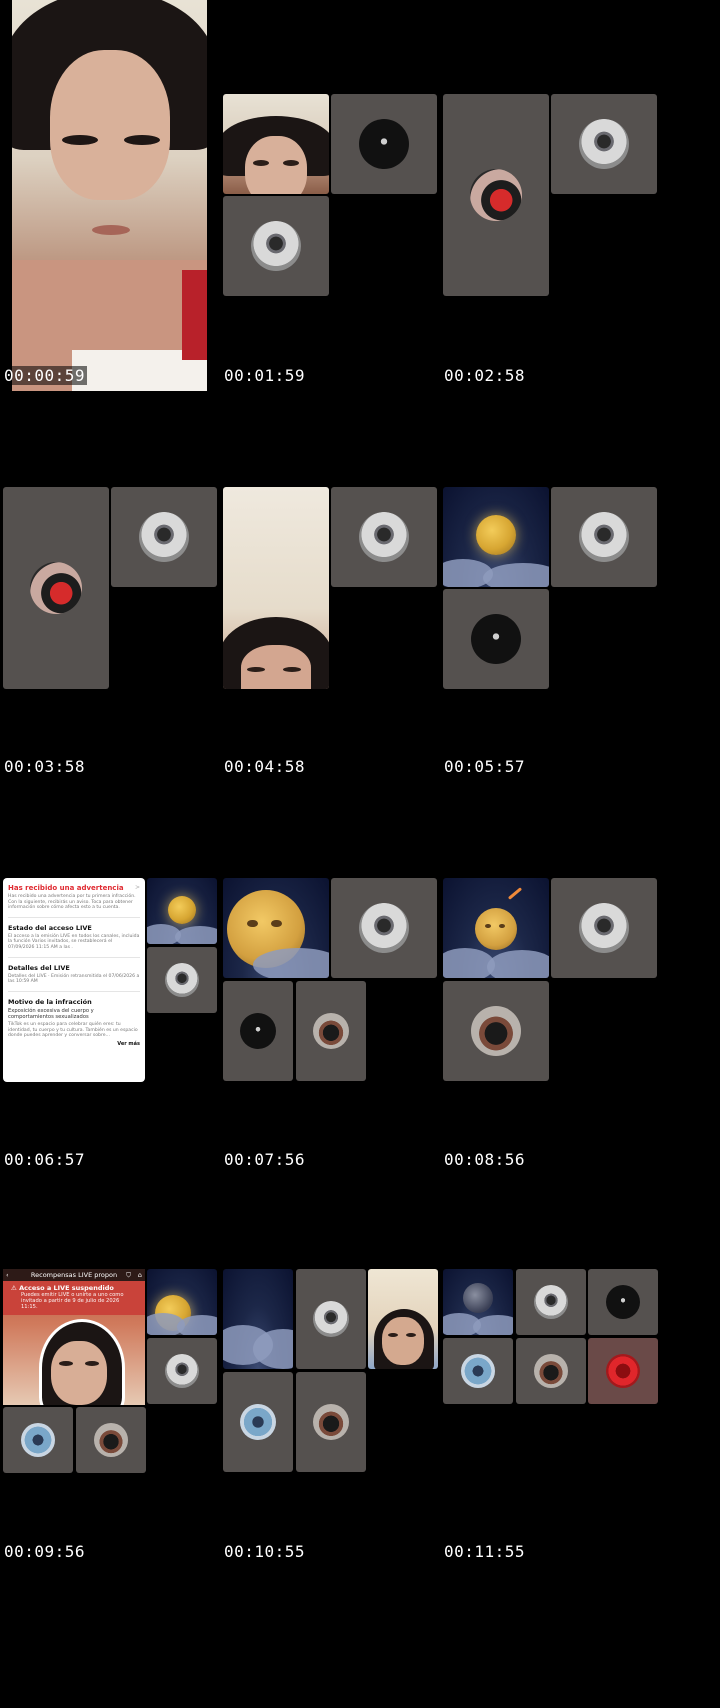  What do you see at coordinates (45, 1159) in the screenshot?
I see `timestamp: 00:06:57` at bounding box center [45, 1159].